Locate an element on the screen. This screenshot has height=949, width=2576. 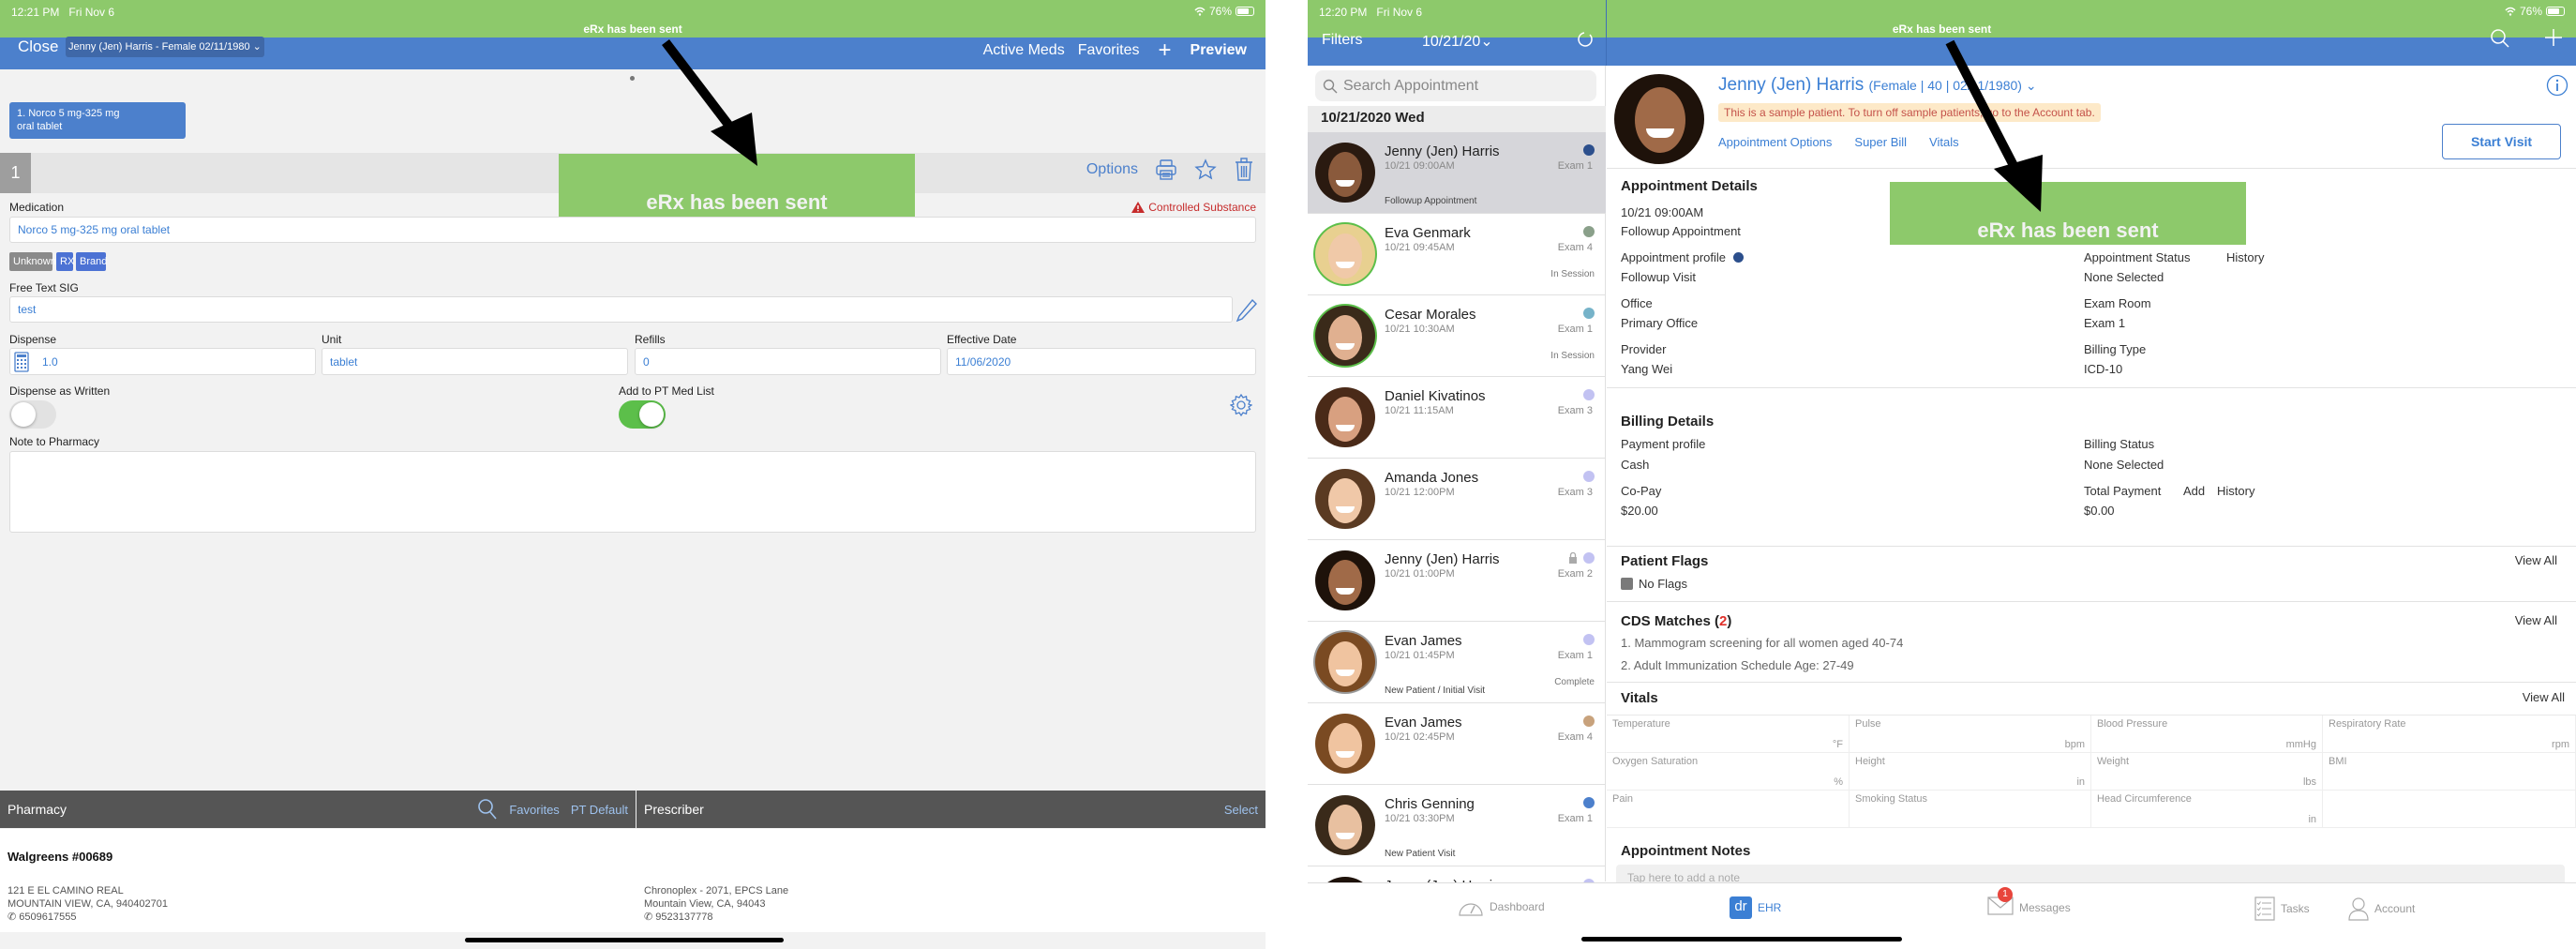
pencil-icon is located at coordinates (1247, 310).